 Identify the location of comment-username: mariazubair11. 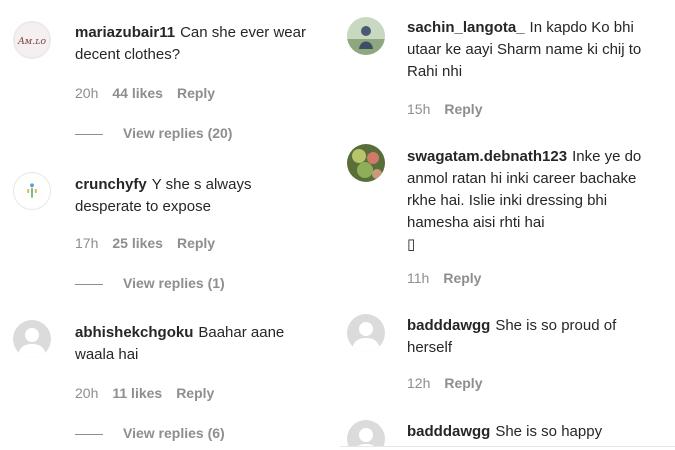
(125, 32).